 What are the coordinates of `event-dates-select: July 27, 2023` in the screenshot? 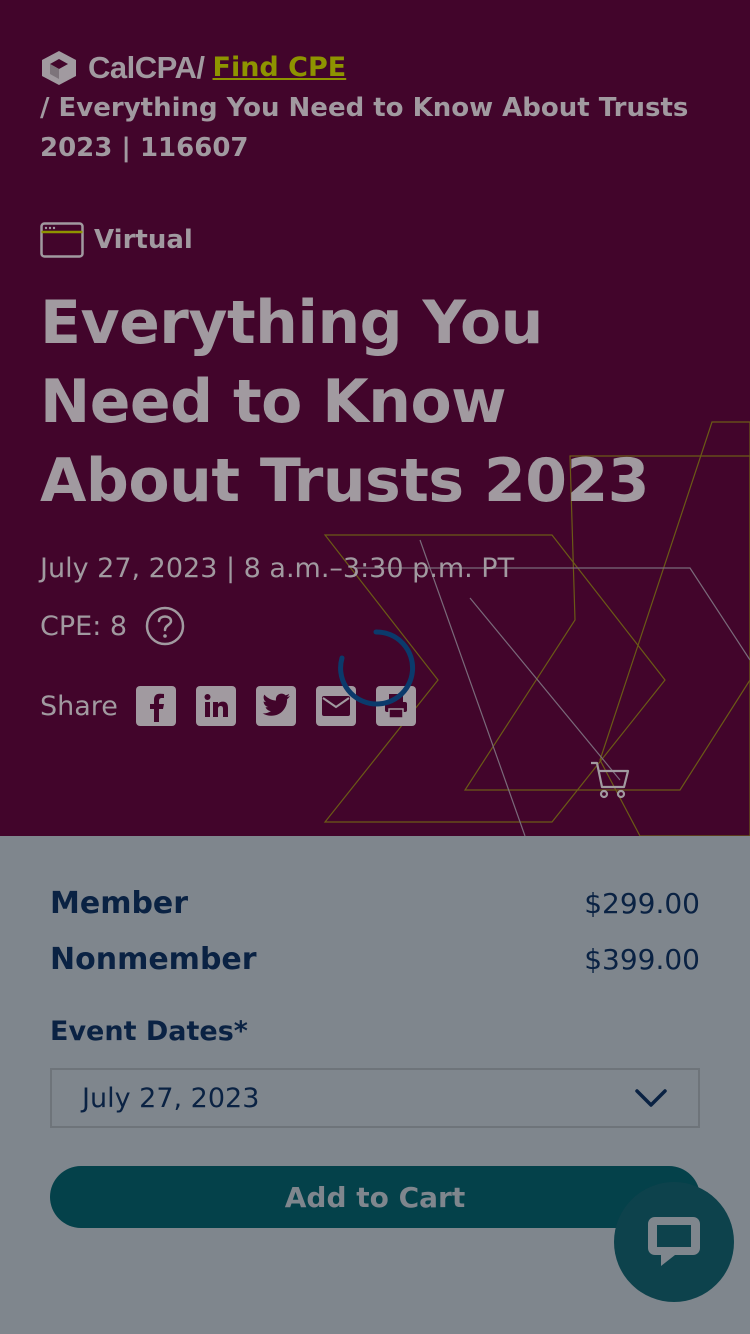 It's located at (375, 1098).